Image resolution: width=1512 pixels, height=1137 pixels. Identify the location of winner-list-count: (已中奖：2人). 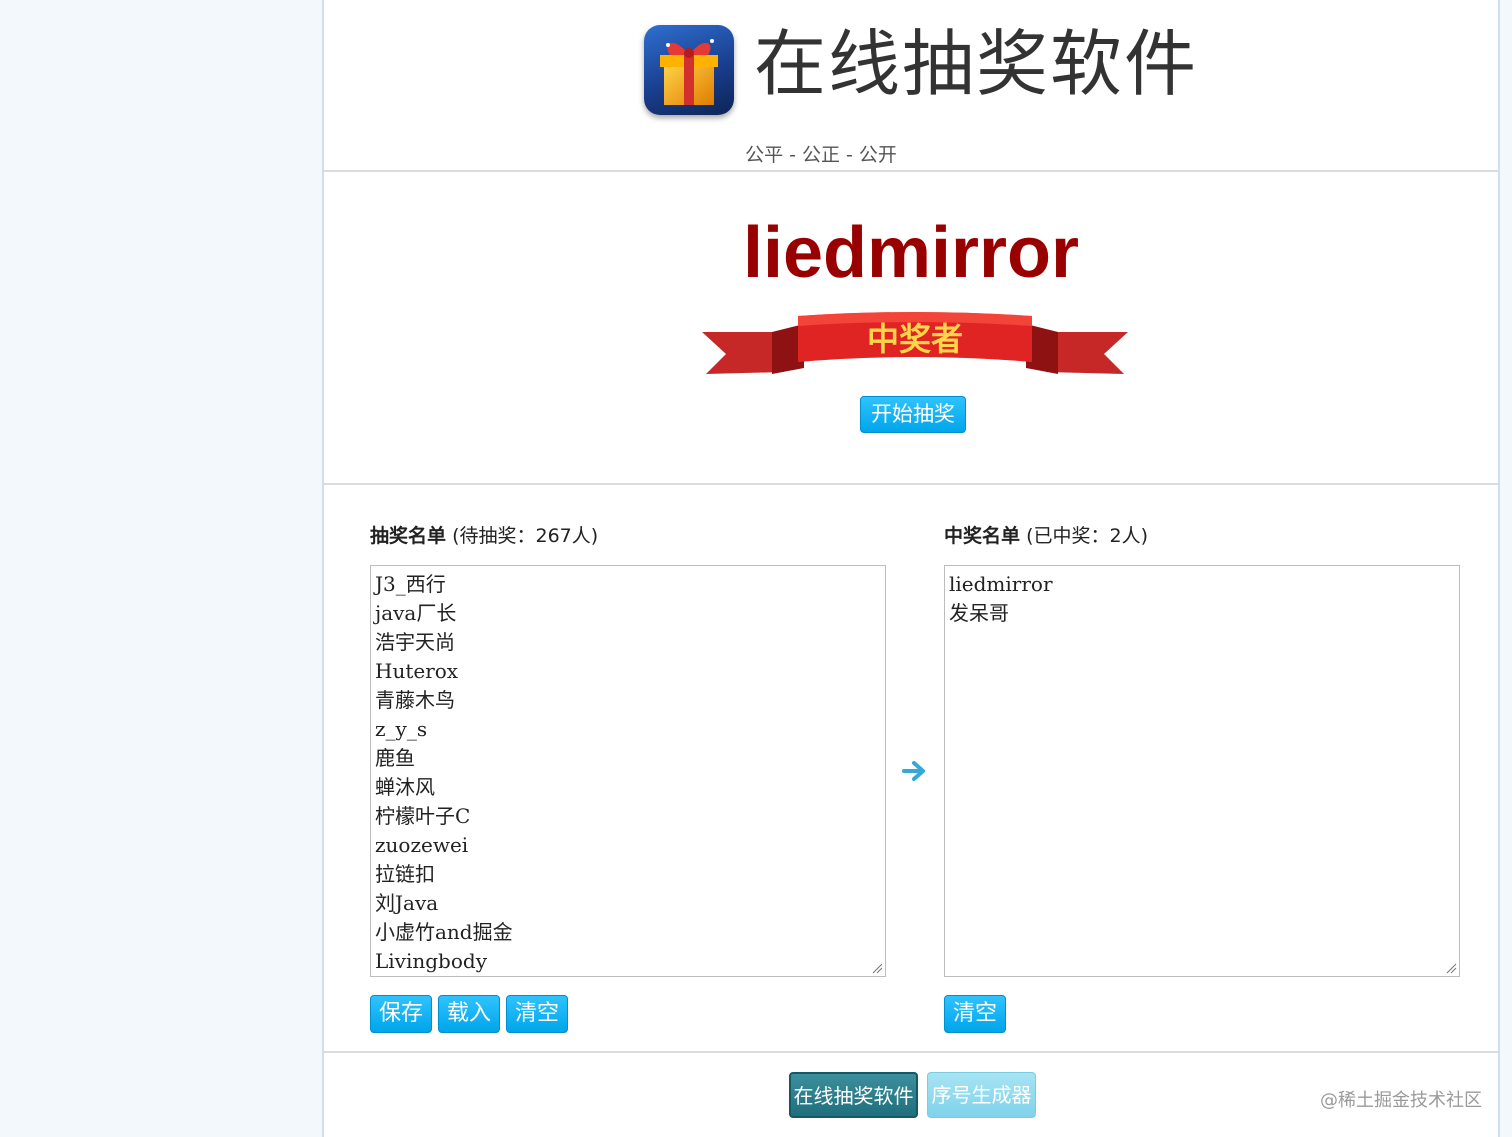
(1087, 536).